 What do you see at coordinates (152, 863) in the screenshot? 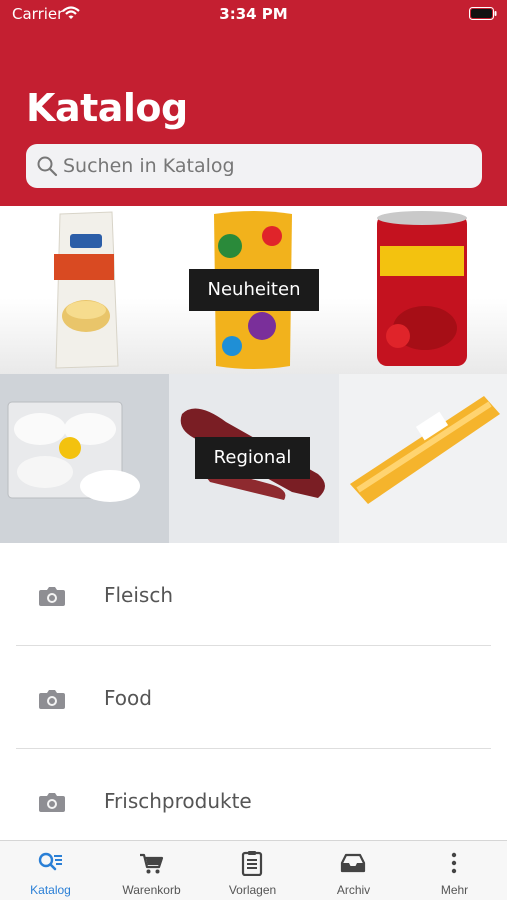
I see `cart-icon` at bounding box center [152, 863].